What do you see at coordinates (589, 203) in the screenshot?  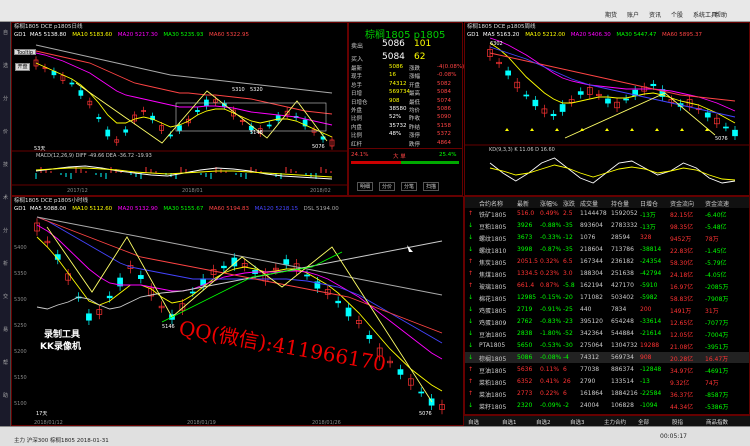 I see `table-header-cell: 成交量` at bounding box center [589, 203].